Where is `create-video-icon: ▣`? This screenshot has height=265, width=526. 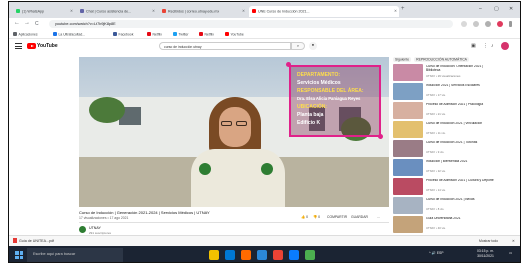
create-video-icon: ▣ is located at coordinates (473, 46).